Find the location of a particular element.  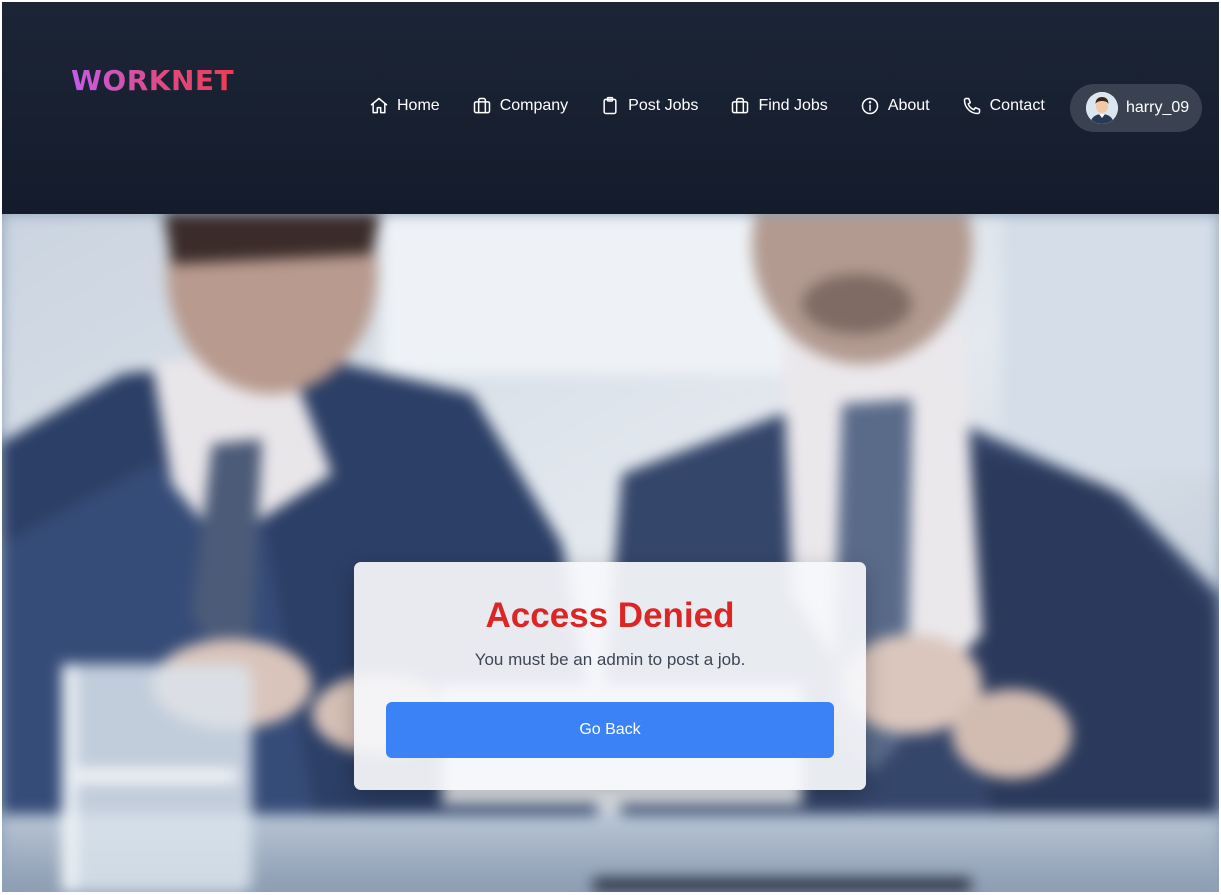

dialog-title: Access Denied is located at coordinates (610, 615).